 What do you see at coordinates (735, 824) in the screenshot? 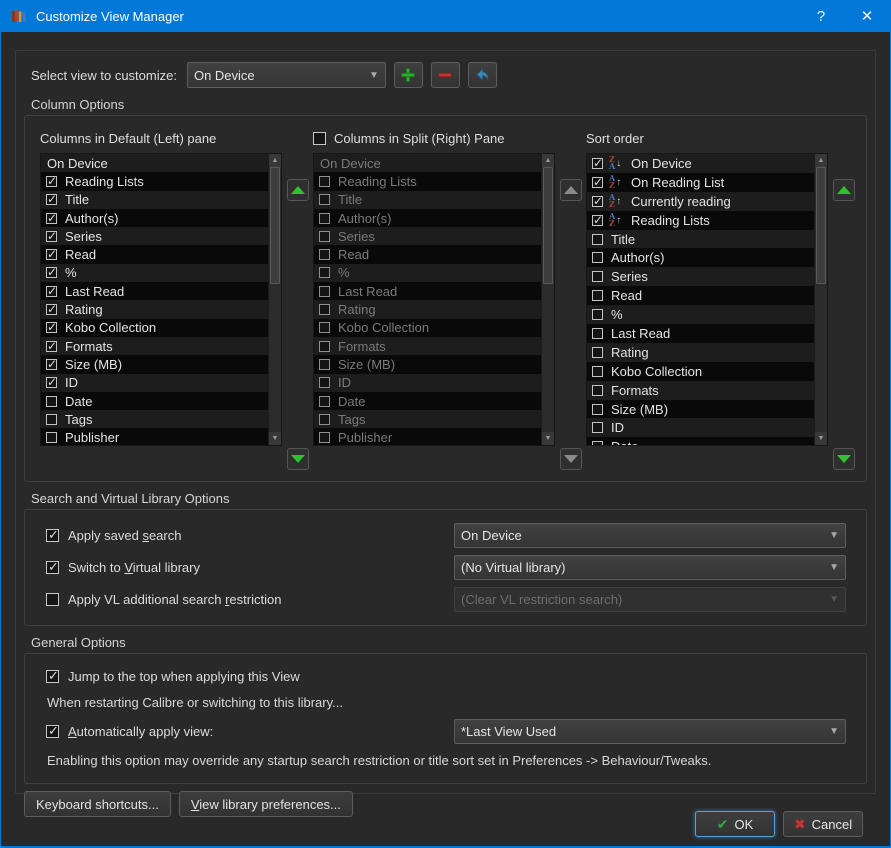
I see `ok-button: ✔ OK` at bounding box center [735, 824].